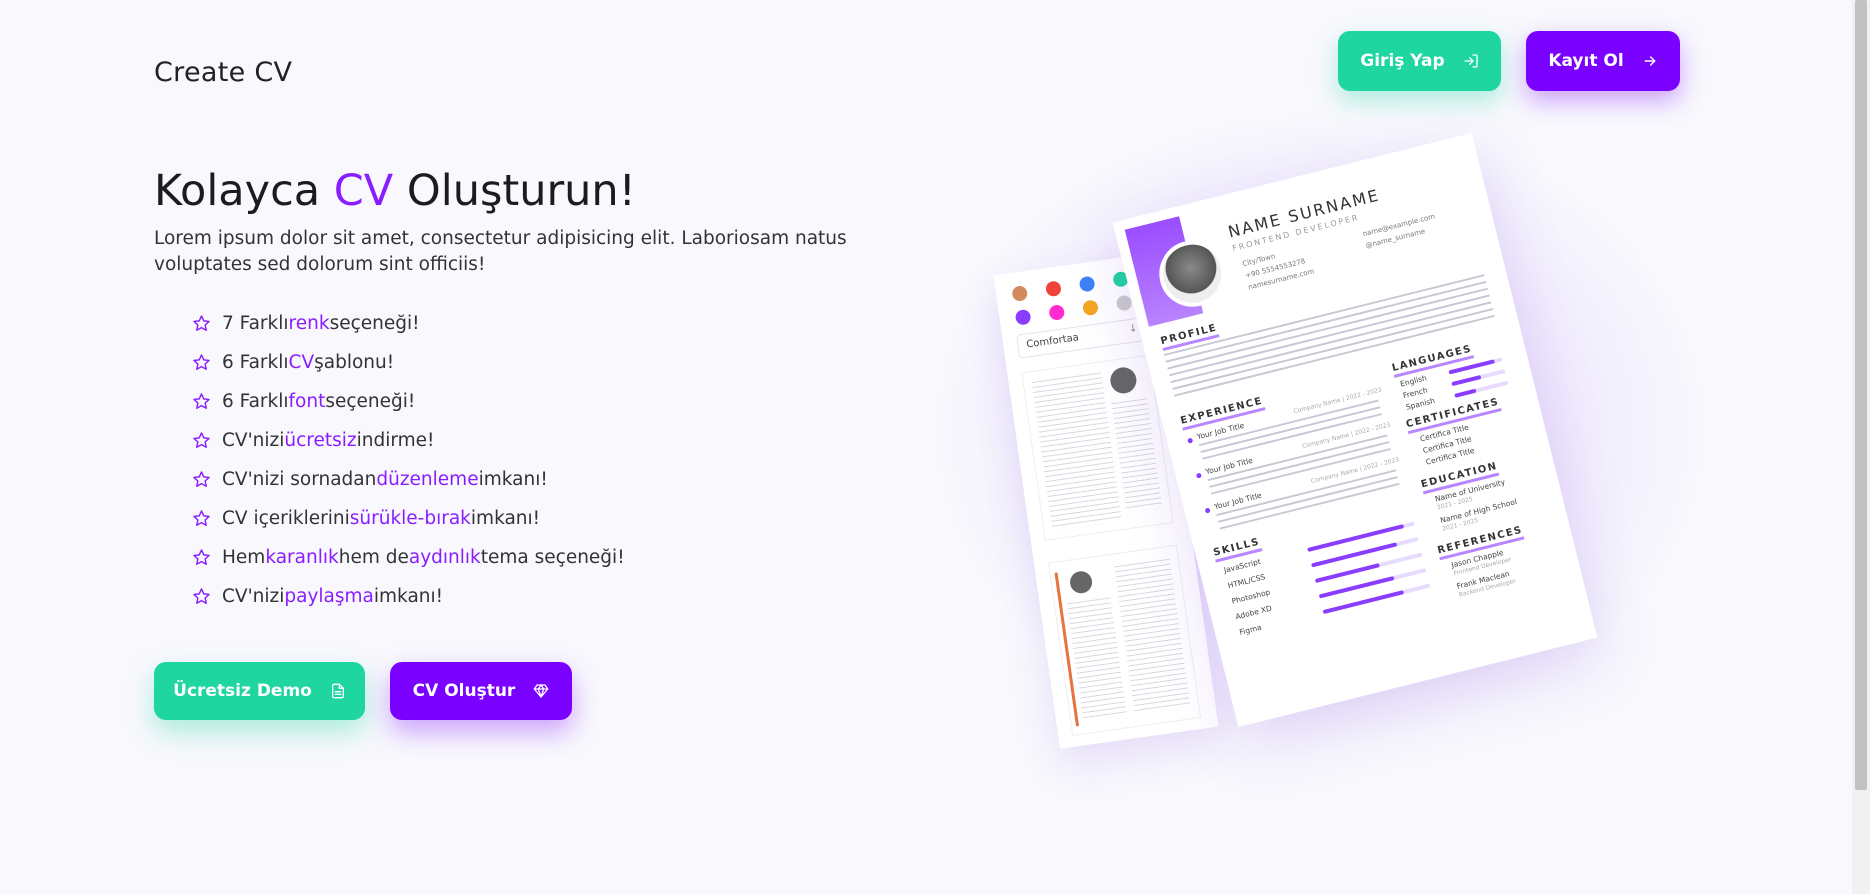  I want to click on hero-title-before: Kolayca, so click(244, 191).